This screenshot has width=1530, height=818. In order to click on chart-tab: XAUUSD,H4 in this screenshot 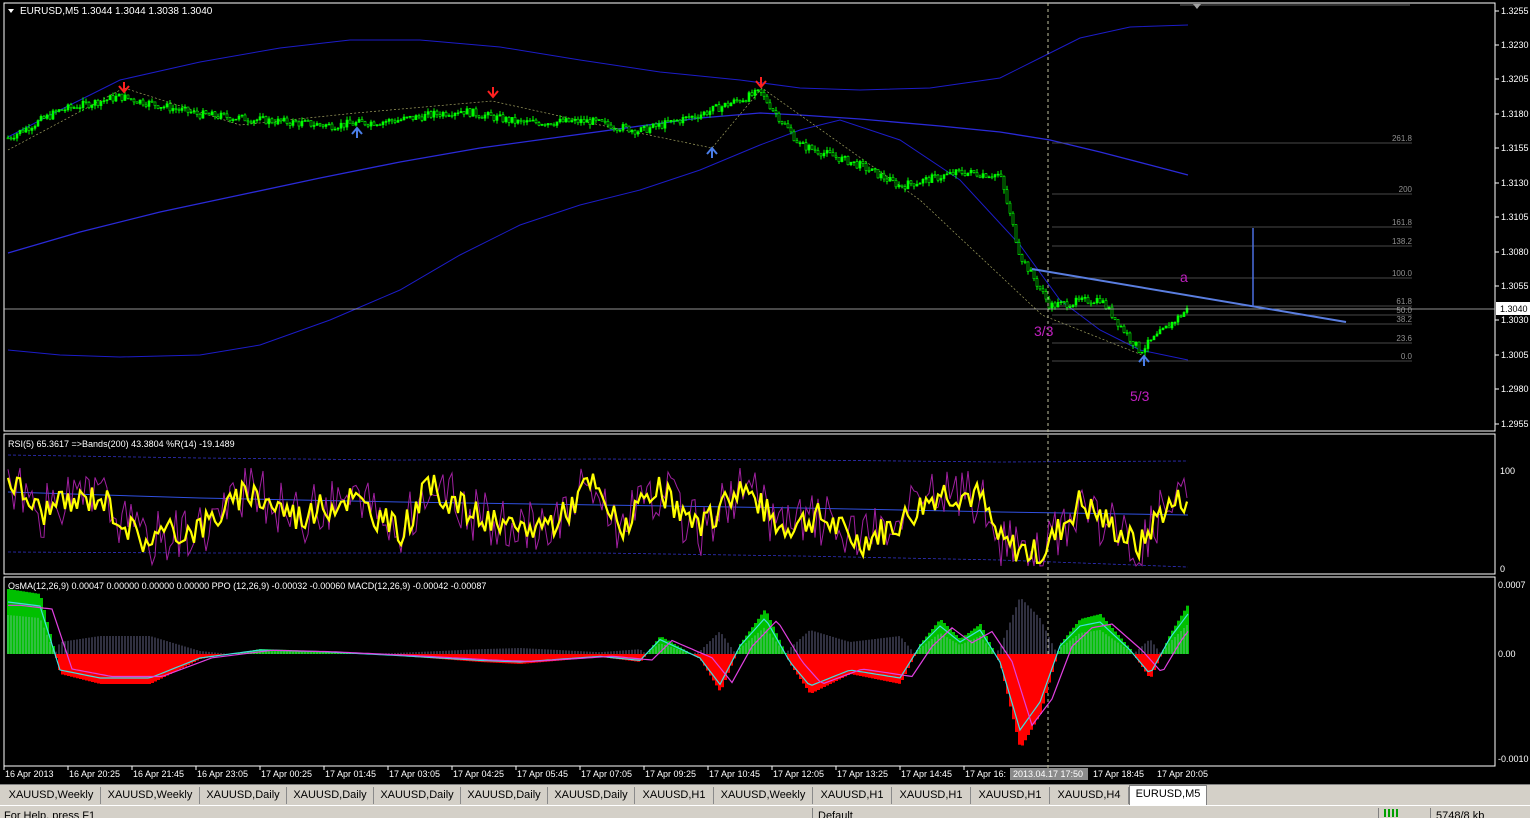, I will do `click(1089, 795)`.